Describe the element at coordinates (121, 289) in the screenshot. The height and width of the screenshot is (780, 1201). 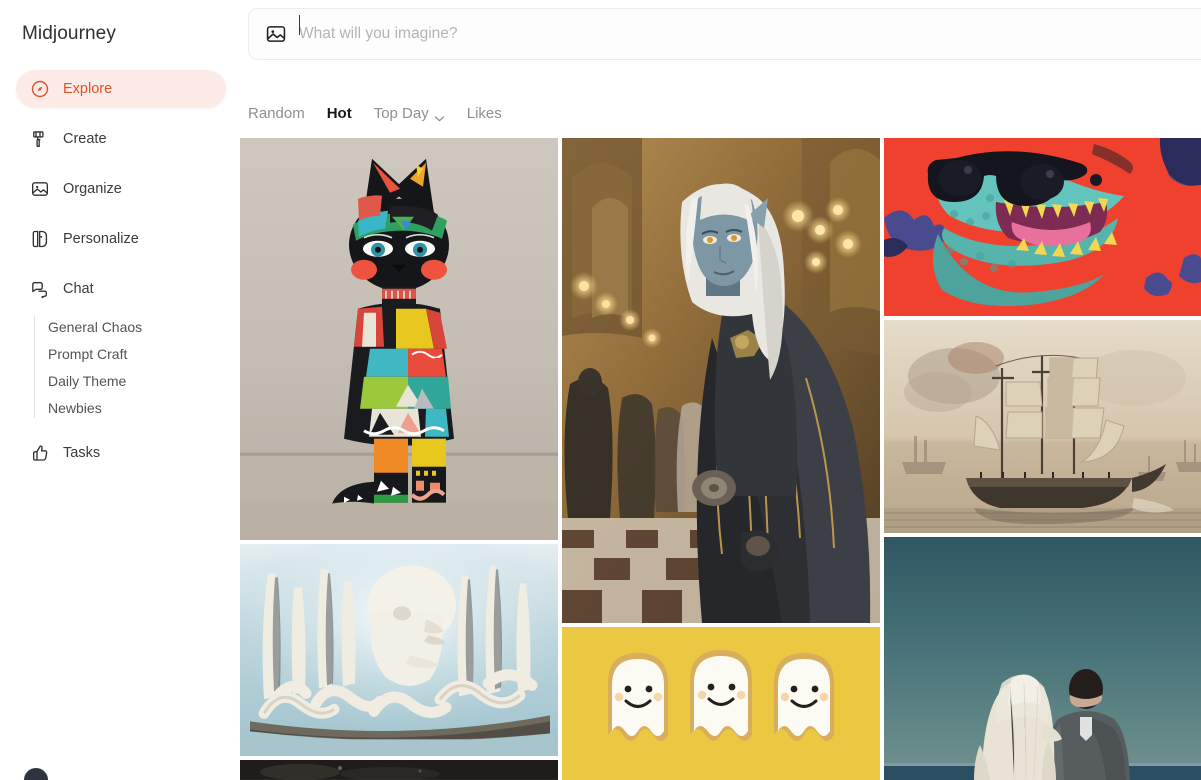
I see `sidebar-item-chat: Chat` at that location.